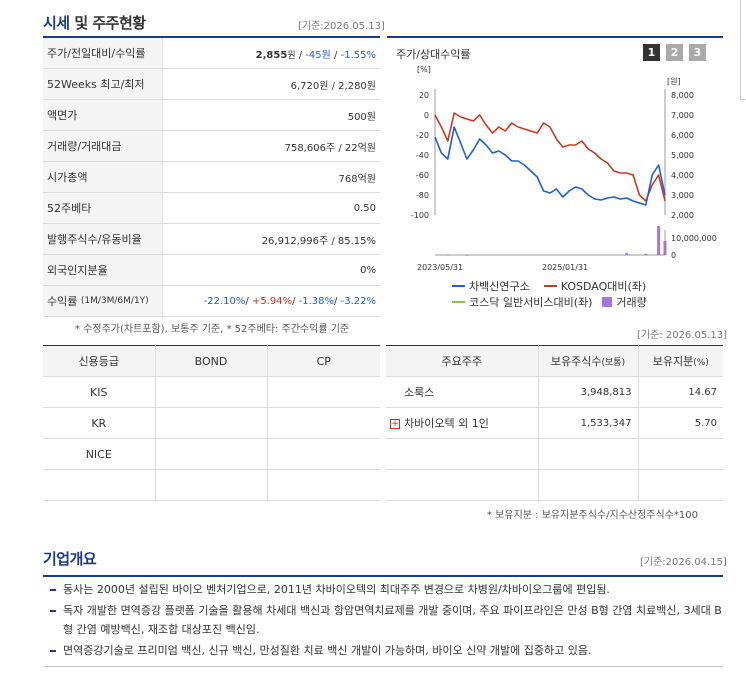 This screenshot has width=746, height=680. Describe the element at coordinates (682, 155) in the screenshot. I see `right-tick-label: 5,000` at that location.